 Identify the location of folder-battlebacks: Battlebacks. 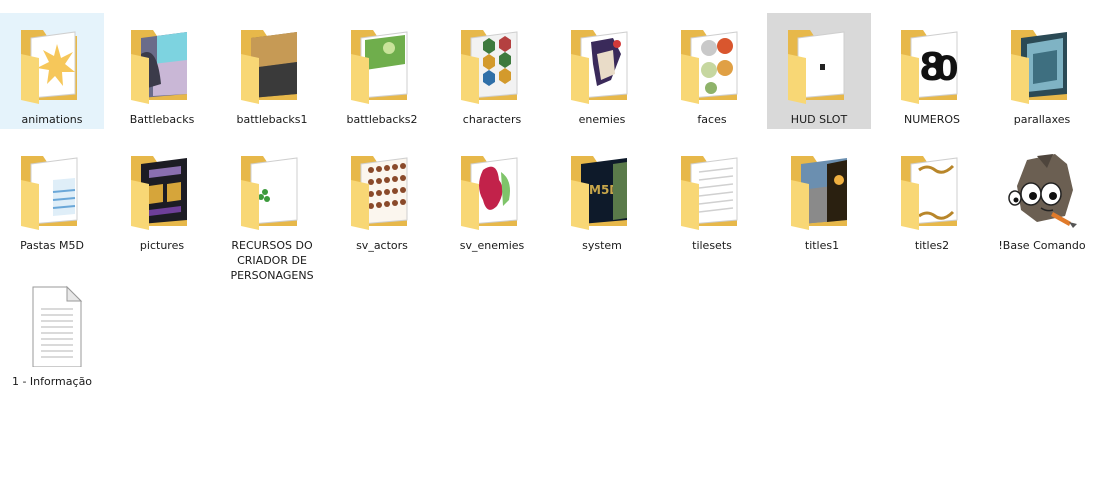
(162, 71).